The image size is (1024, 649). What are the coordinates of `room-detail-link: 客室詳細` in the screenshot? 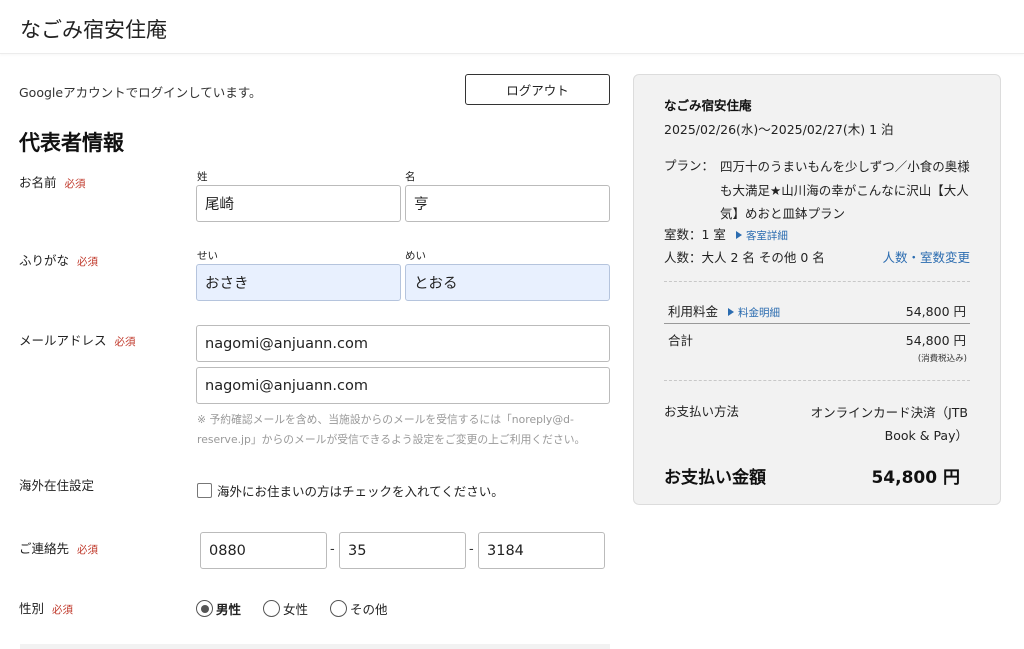 It's located at (761, 236).